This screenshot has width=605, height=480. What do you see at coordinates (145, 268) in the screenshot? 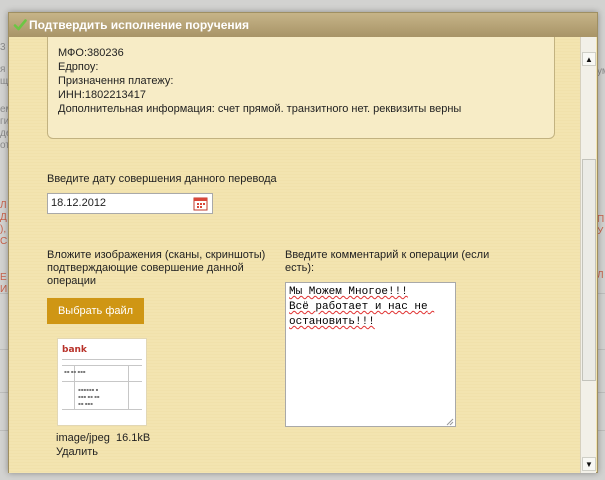
I see `upload-label-line2: подтверждающие совершение данной` at bounding box center [145, 268].